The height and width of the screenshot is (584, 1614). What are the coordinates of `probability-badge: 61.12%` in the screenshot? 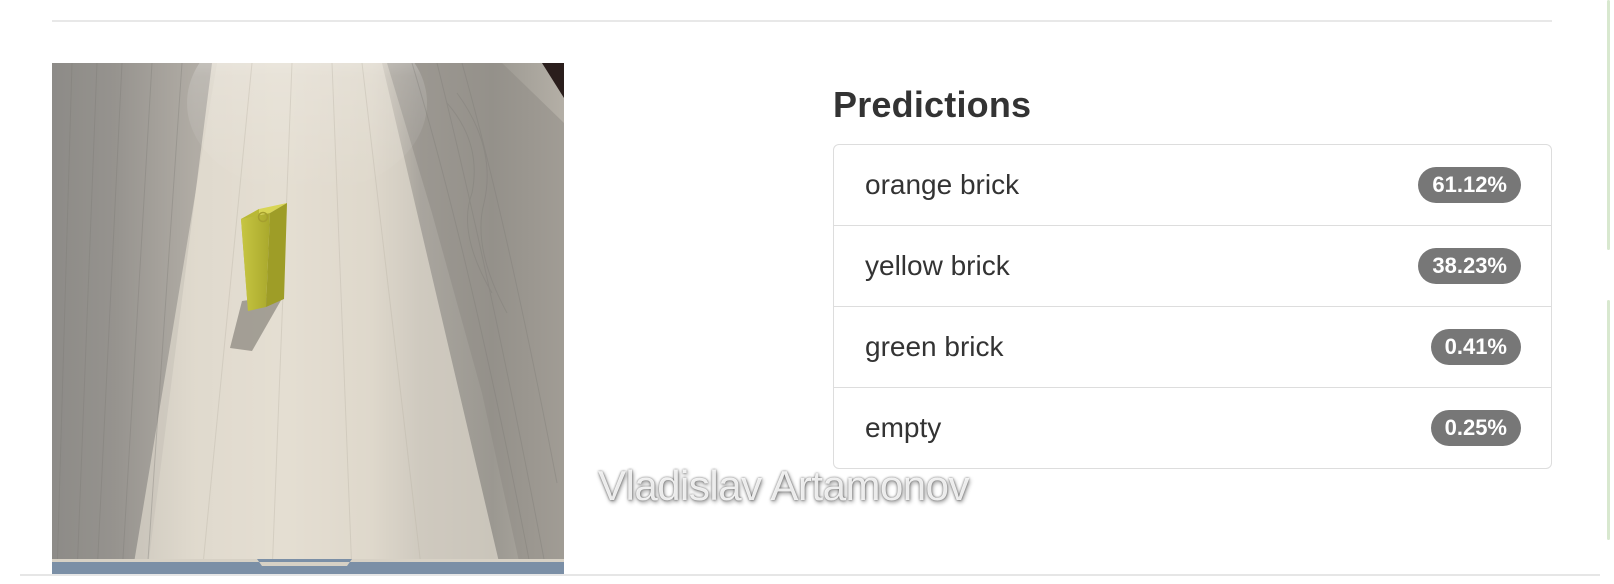 It's located at (1469, 185).